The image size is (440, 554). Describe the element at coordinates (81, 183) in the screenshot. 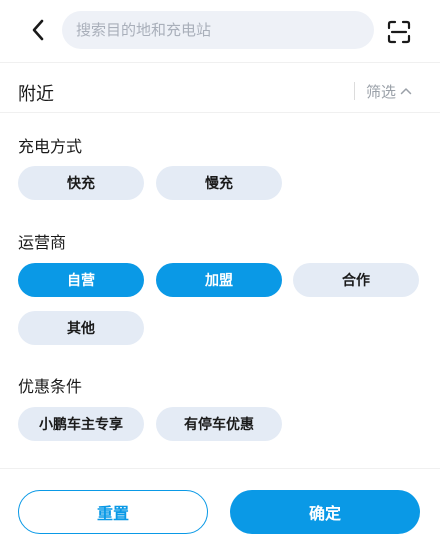

I see `chip-fast-charge: 快充` at that location.